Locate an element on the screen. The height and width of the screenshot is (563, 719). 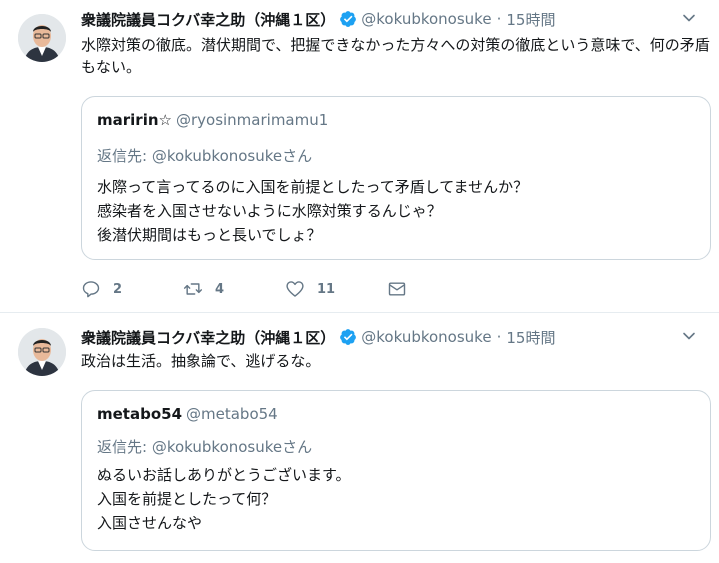
heart-icon is located at coordinates (295, 289).